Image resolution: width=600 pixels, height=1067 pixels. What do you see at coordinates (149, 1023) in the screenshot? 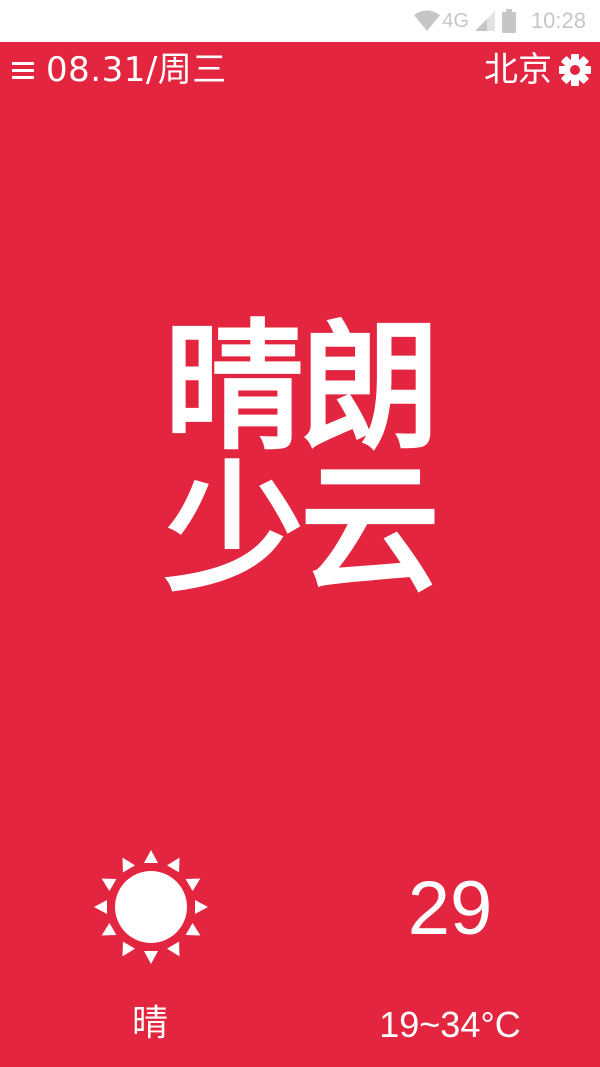
I see `condition-label: 晴` at bounding box center [149, 1023].